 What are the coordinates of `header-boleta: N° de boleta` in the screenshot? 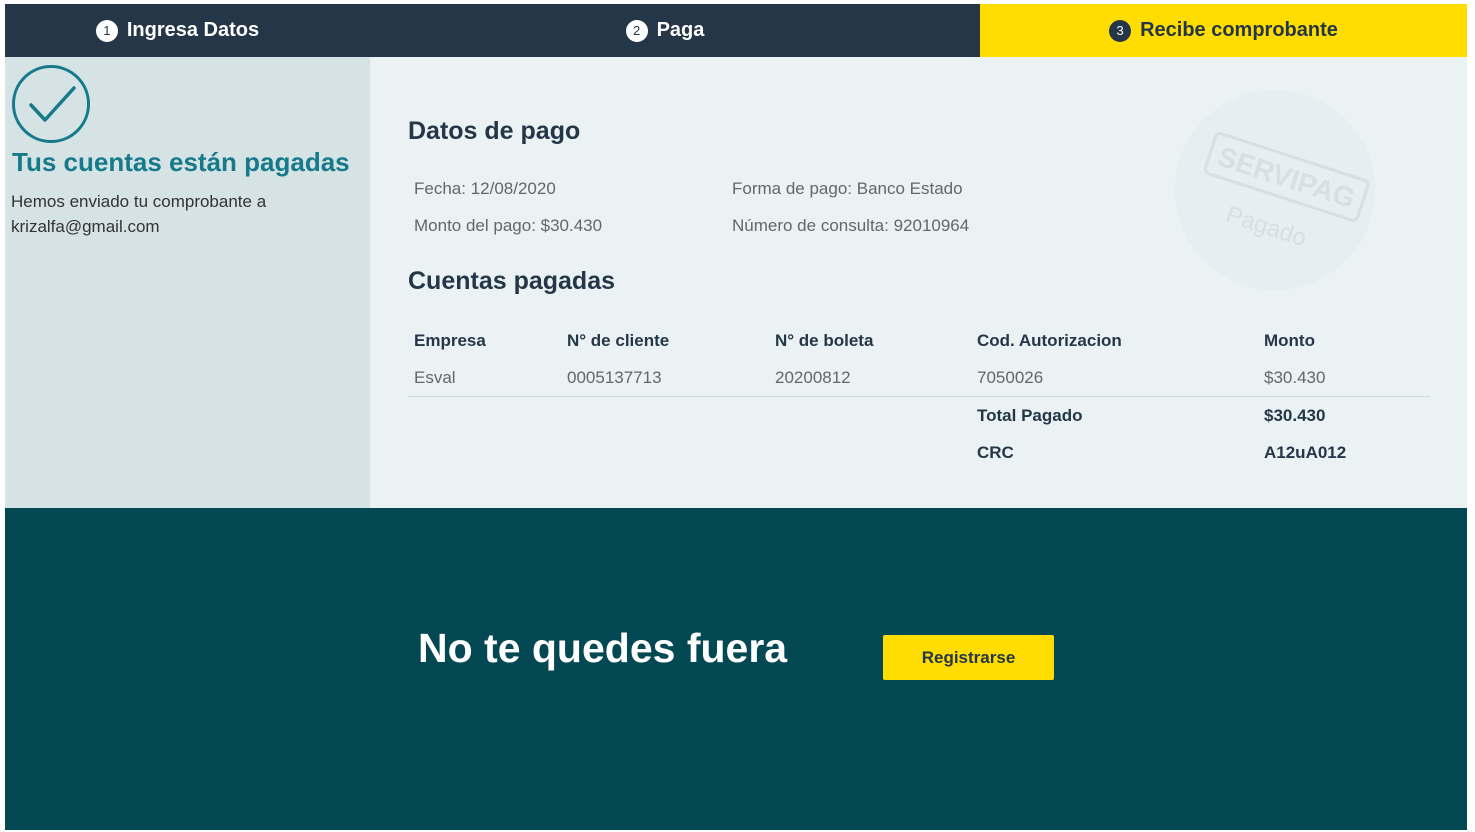 It's located at (824, 340).